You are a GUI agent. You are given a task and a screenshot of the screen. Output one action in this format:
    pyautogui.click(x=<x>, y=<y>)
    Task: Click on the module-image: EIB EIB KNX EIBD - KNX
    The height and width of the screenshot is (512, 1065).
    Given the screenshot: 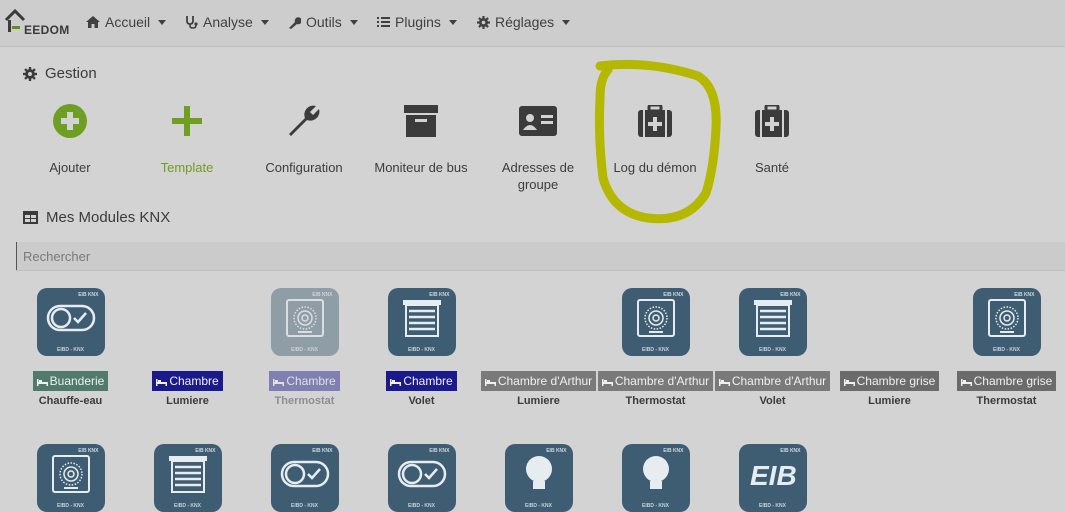 What is the action you would take?
    pyautogui.click(x=772, y=478)
    